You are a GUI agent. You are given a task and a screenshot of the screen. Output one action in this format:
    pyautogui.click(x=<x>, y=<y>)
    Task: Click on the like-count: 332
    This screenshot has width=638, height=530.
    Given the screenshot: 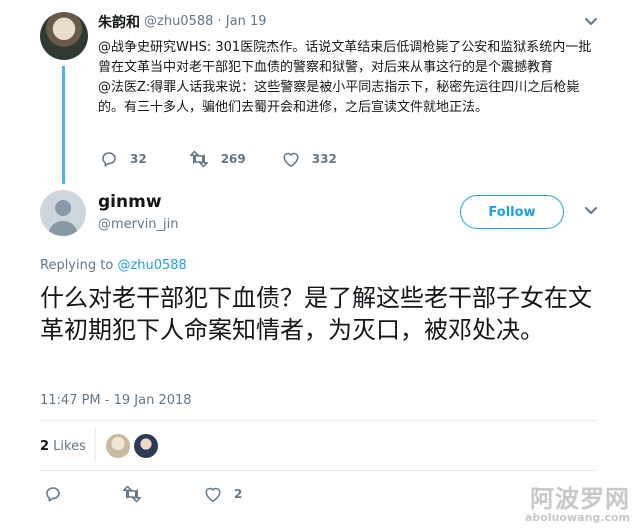 What is the action you would take?
    pyautogui.click(x=324, y=159)
    